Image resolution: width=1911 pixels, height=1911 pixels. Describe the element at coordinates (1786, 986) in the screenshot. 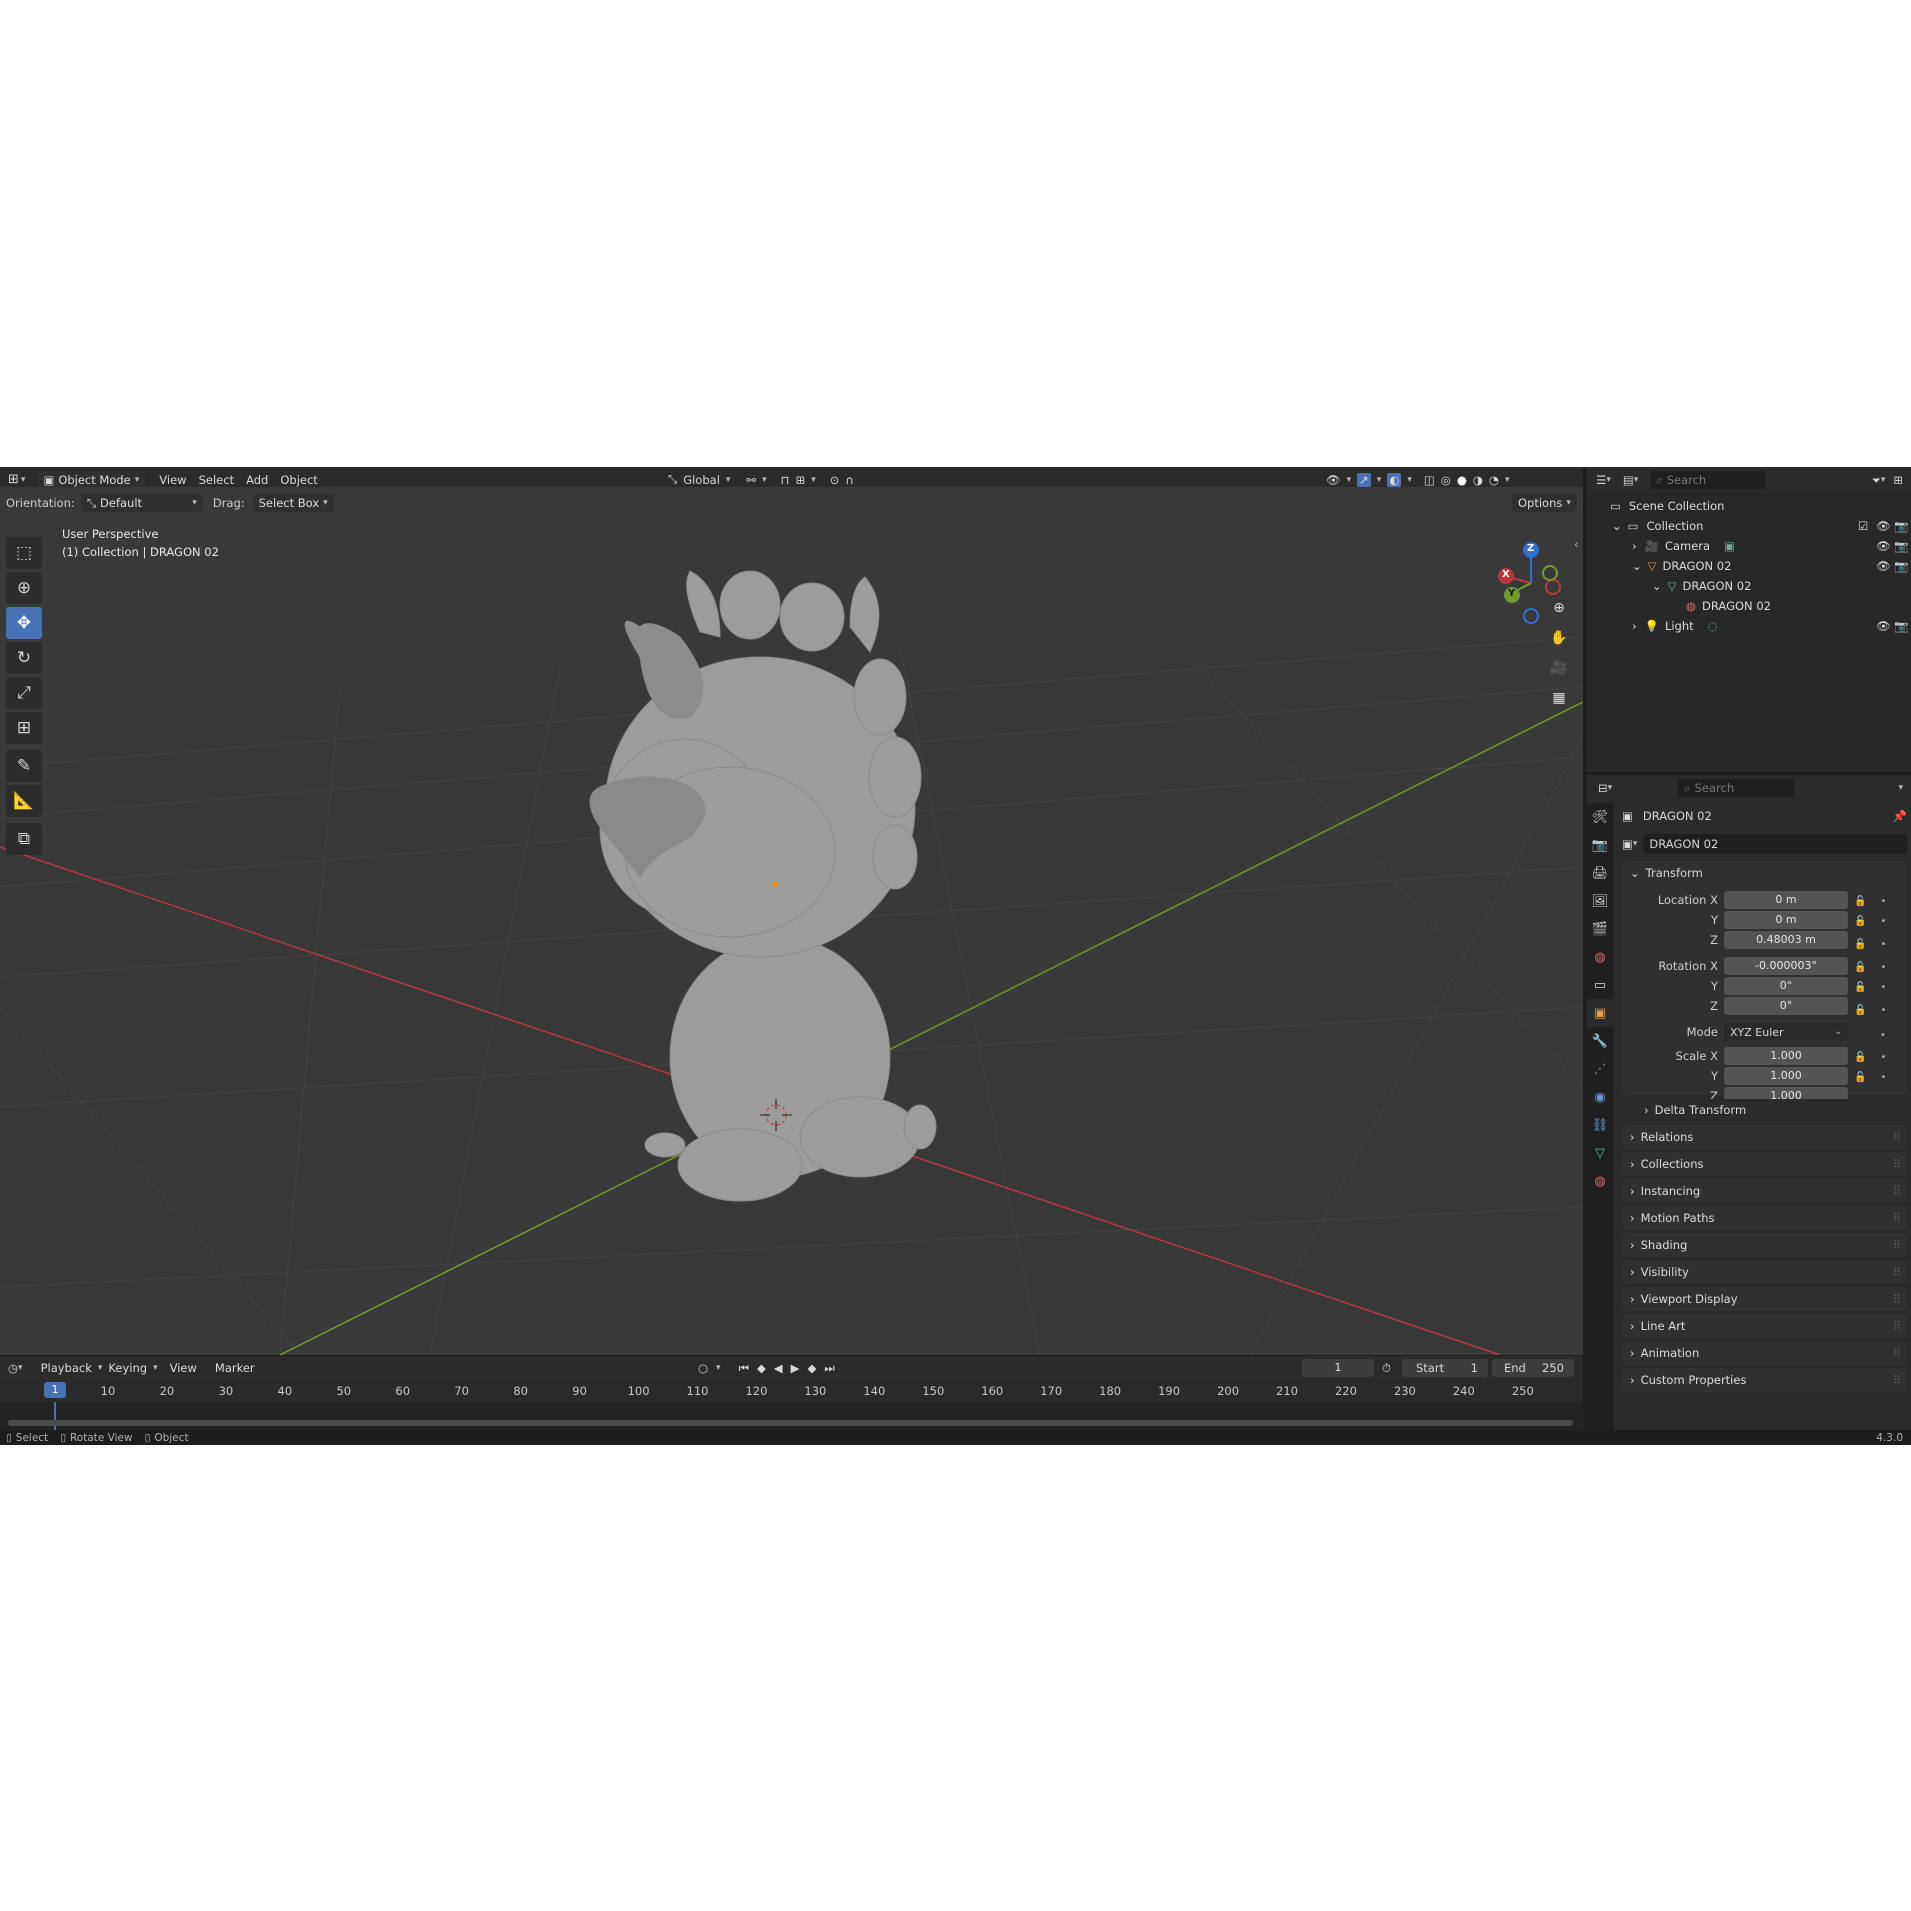

I see `rotation-y-field: 0°` at that location.